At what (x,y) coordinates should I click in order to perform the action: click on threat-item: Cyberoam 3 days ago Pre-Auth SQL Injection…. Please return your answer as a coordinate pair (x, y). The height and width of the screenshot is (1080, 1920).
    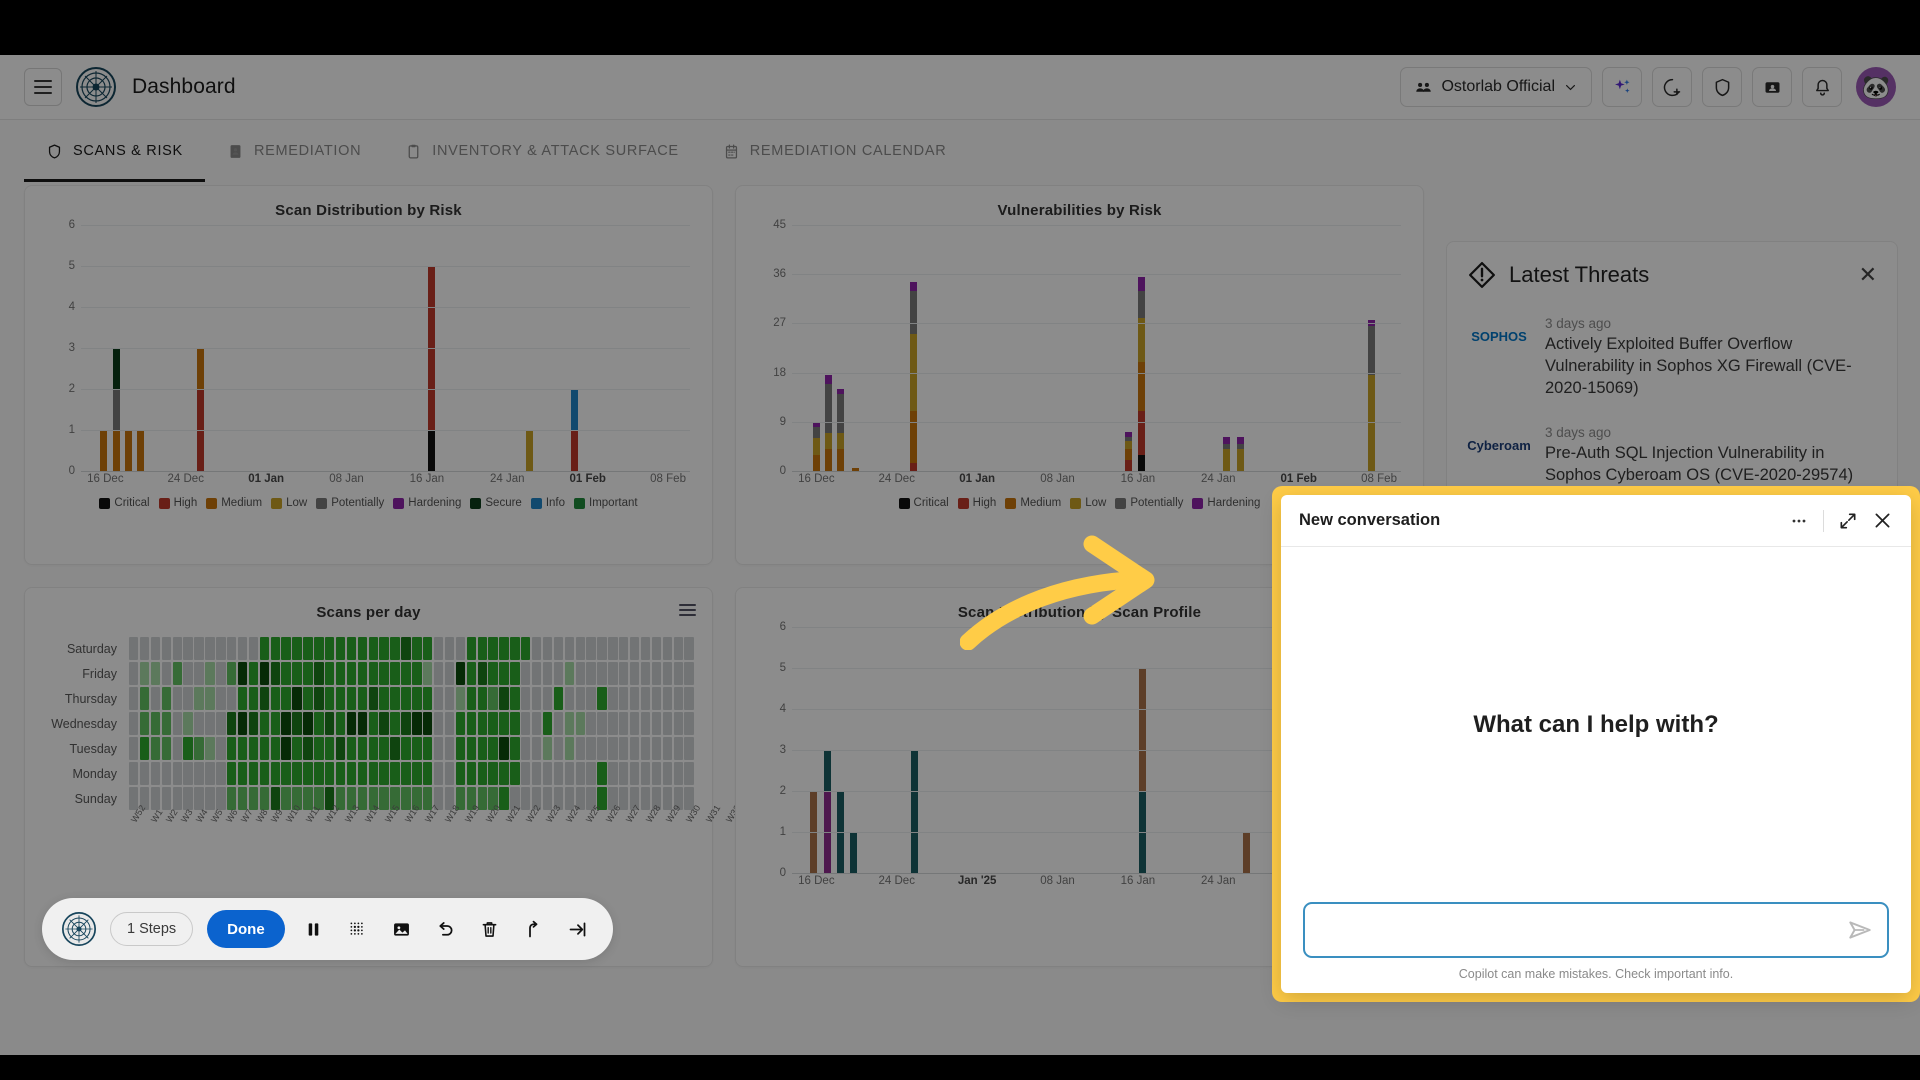
    Looking at the image, I should click on (1672, 456).